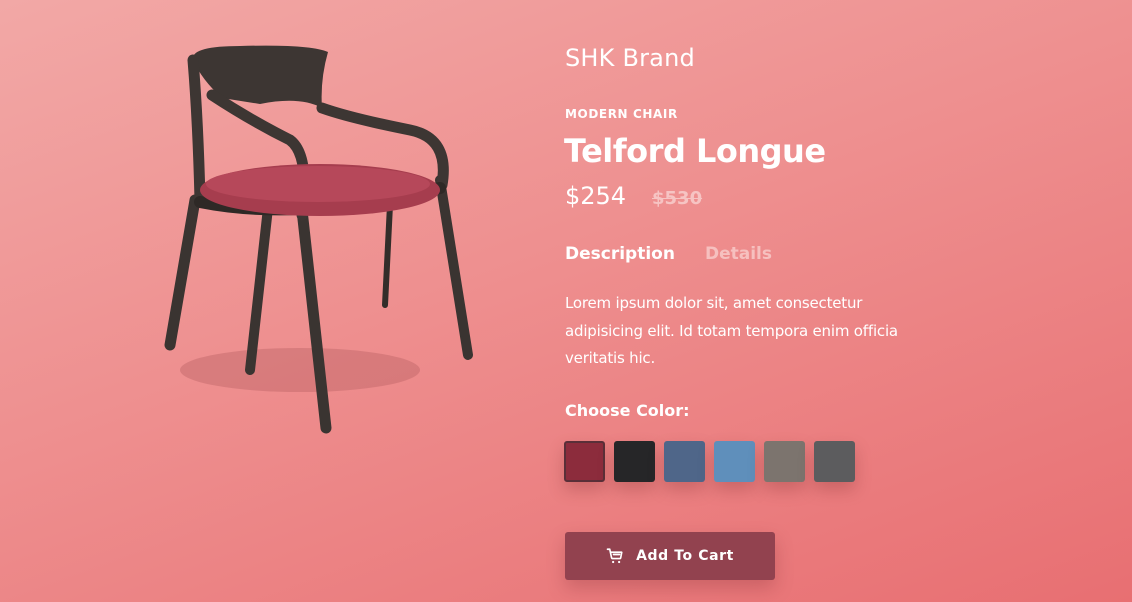 The height and width of the screenshot is (602, 1132). Describe the element at coordinates (695, 151) in the screenshot. I see `product-title: Telford Longue` at that location.